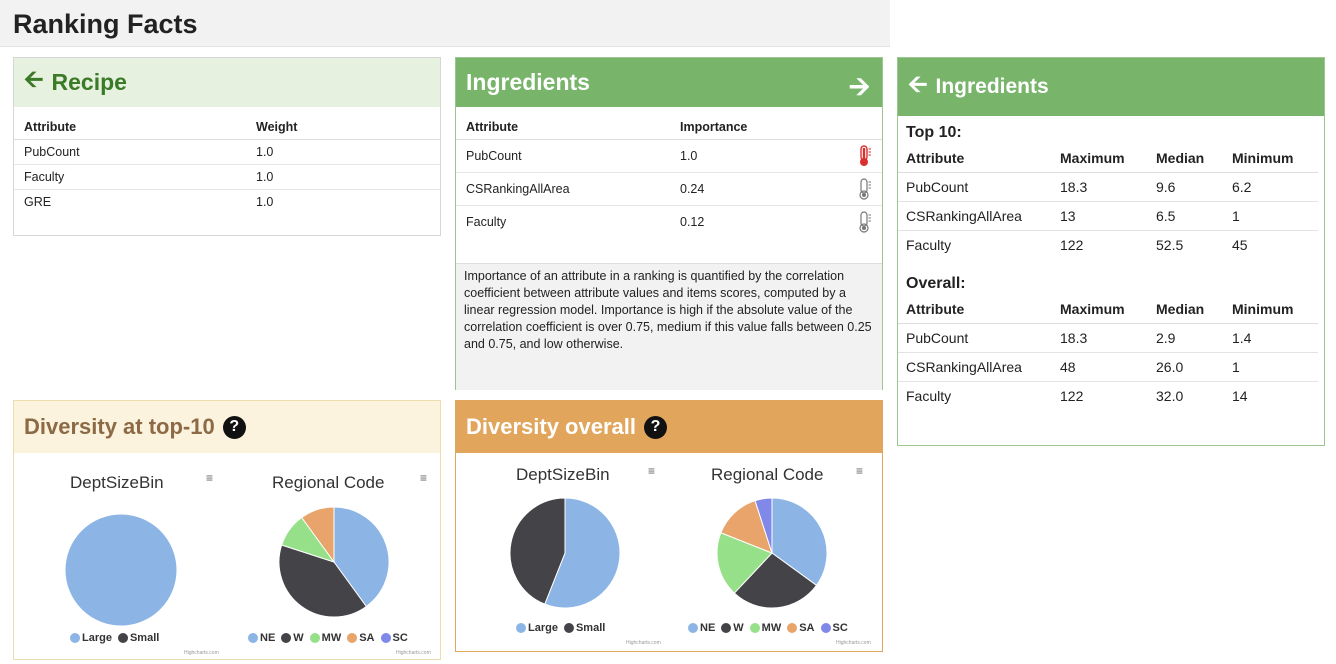  Describe the element at coordinates (669, 82) in the screenshot. I see `ingredients-header: Ingredients 🡪` at that location.